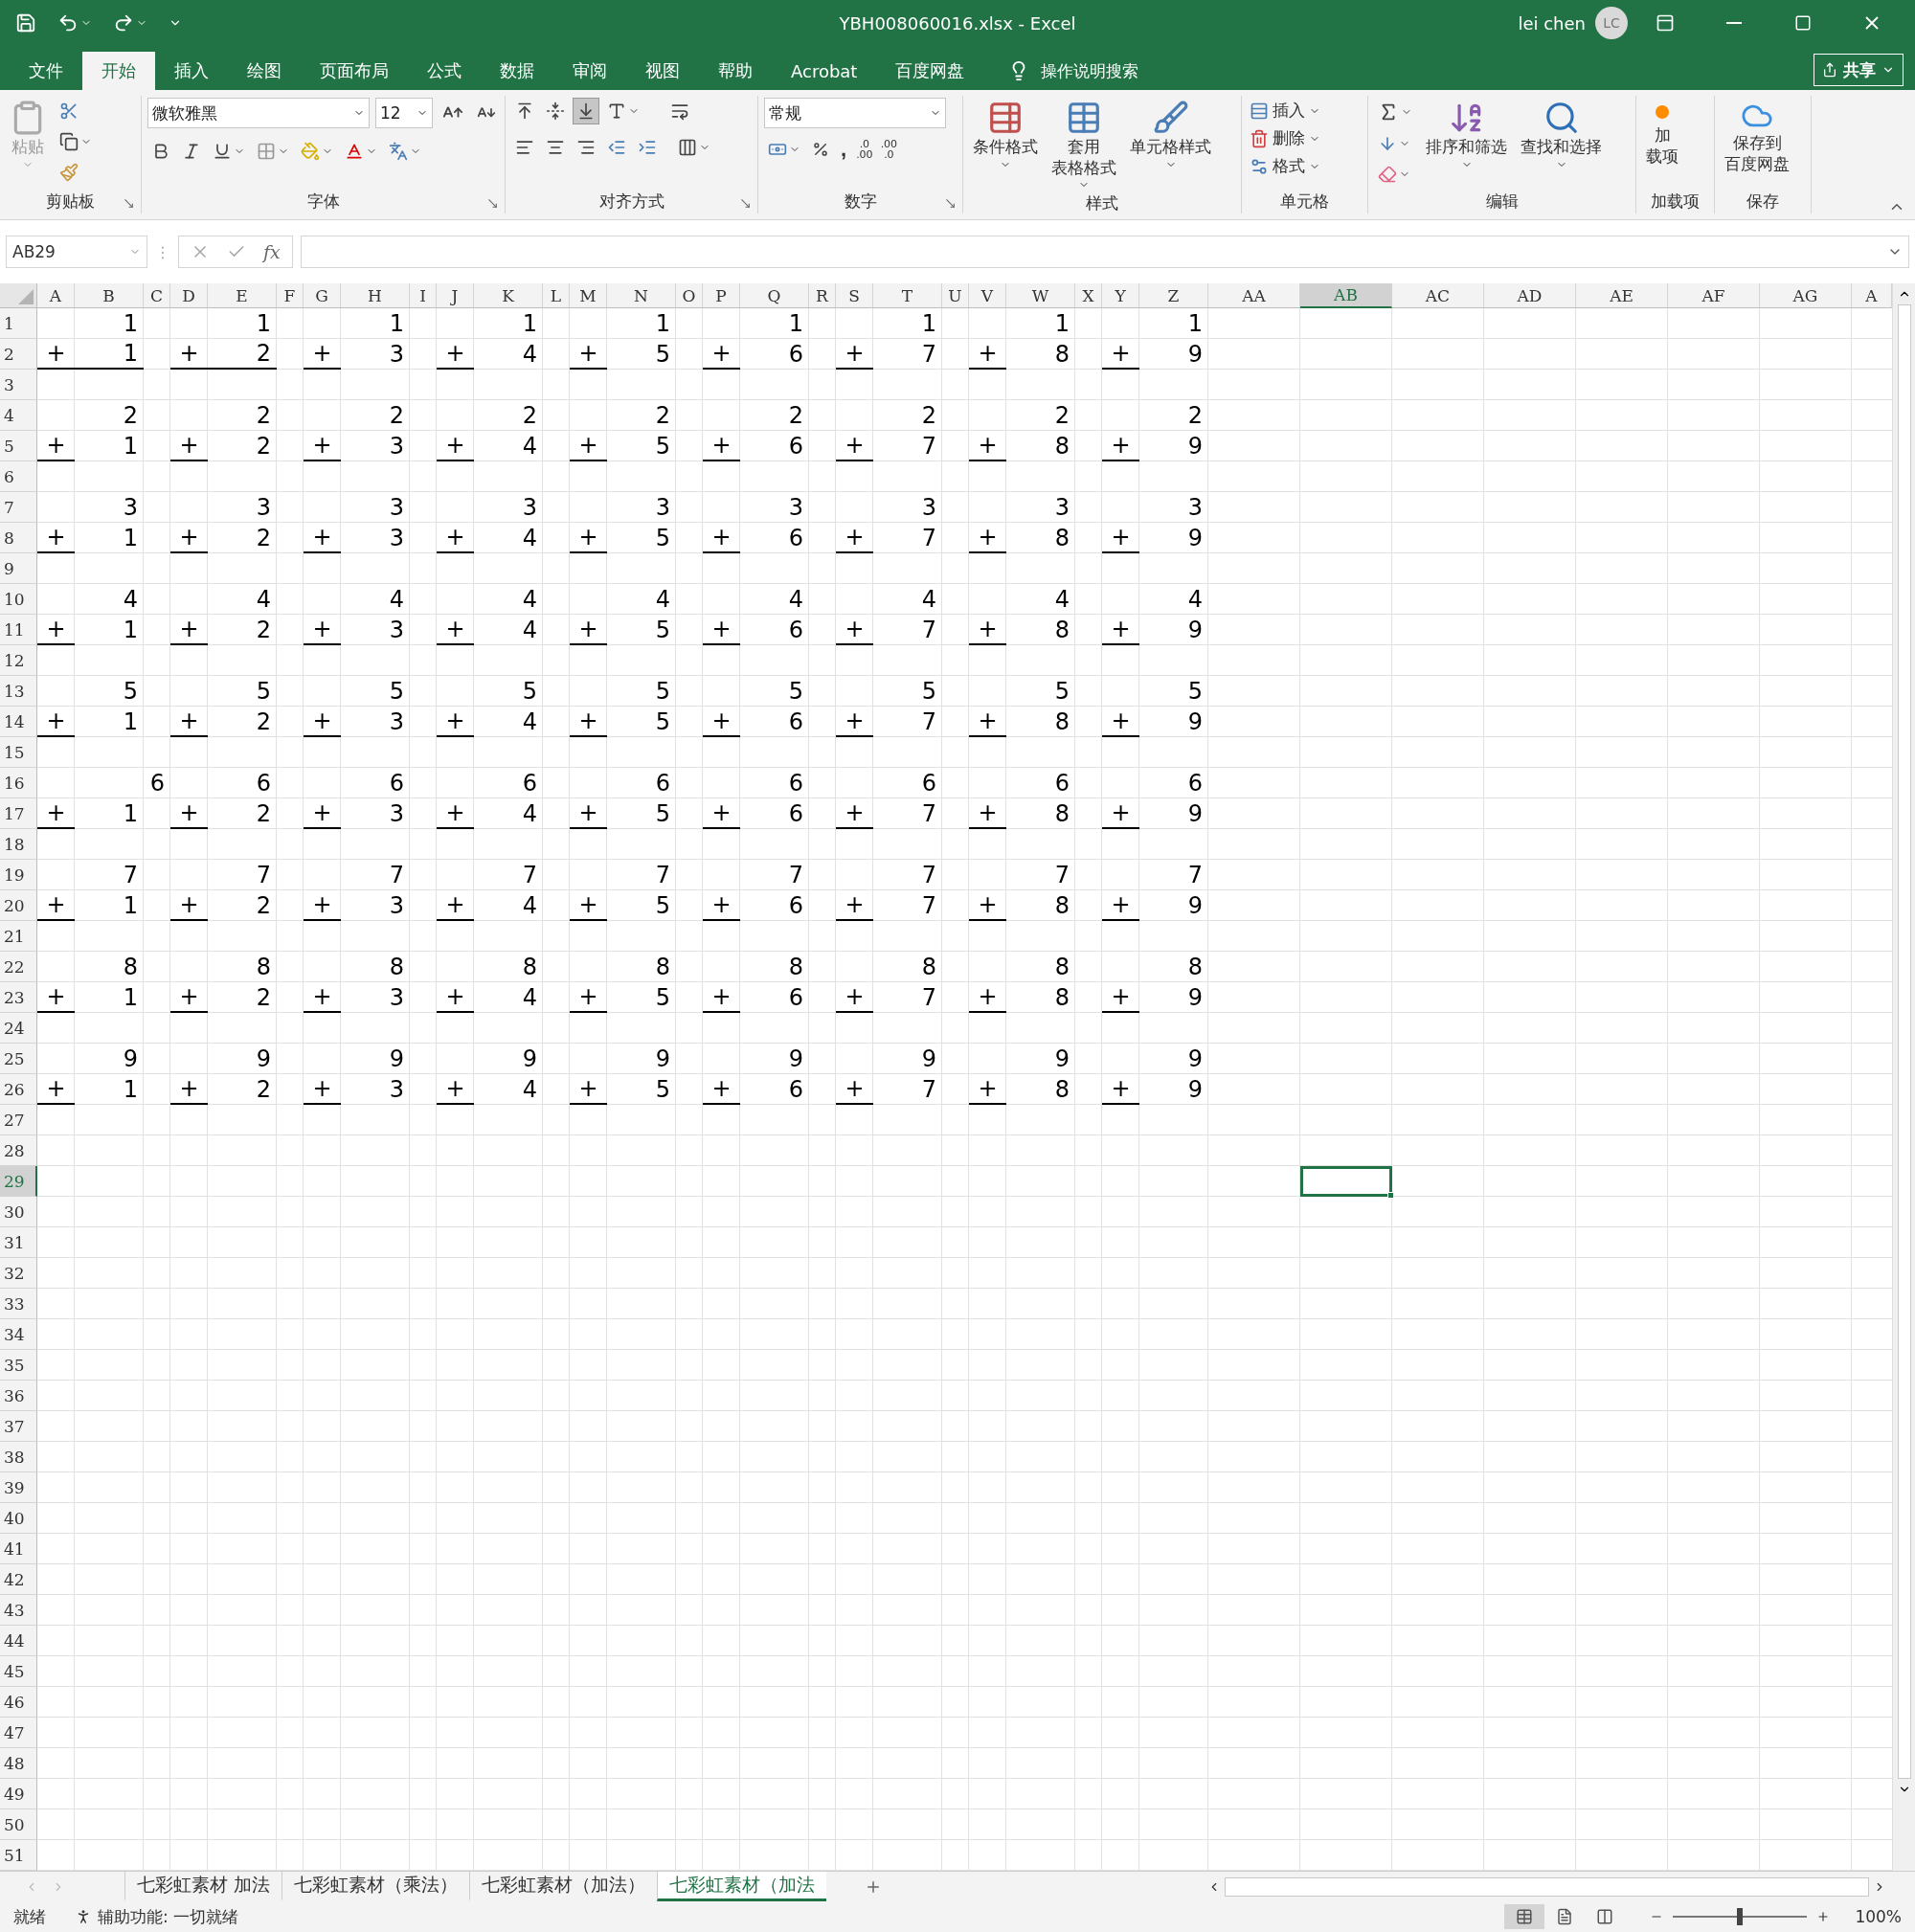  I want to click on sheet-tab: 七彩虹素材（加法, so click(742, 1887).